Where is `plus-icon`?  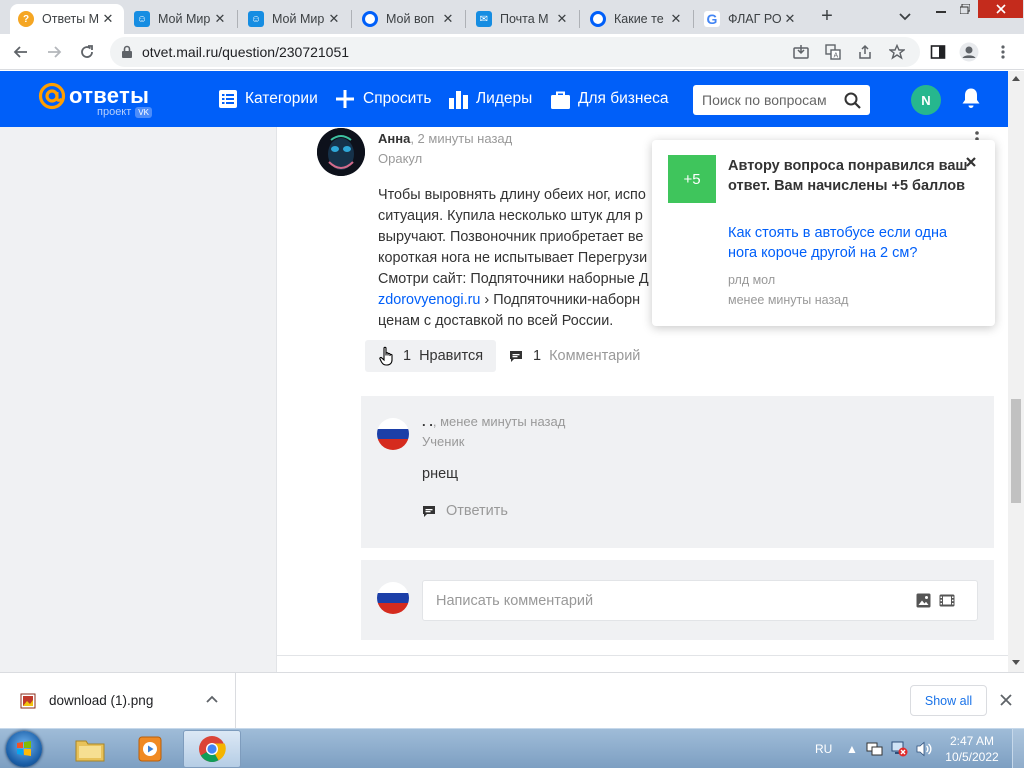 plus-icon is located at coordinates (345, 99).